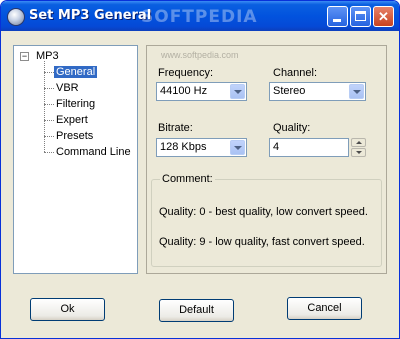  I want to click on tree-item-general: General, so click(76, 72).